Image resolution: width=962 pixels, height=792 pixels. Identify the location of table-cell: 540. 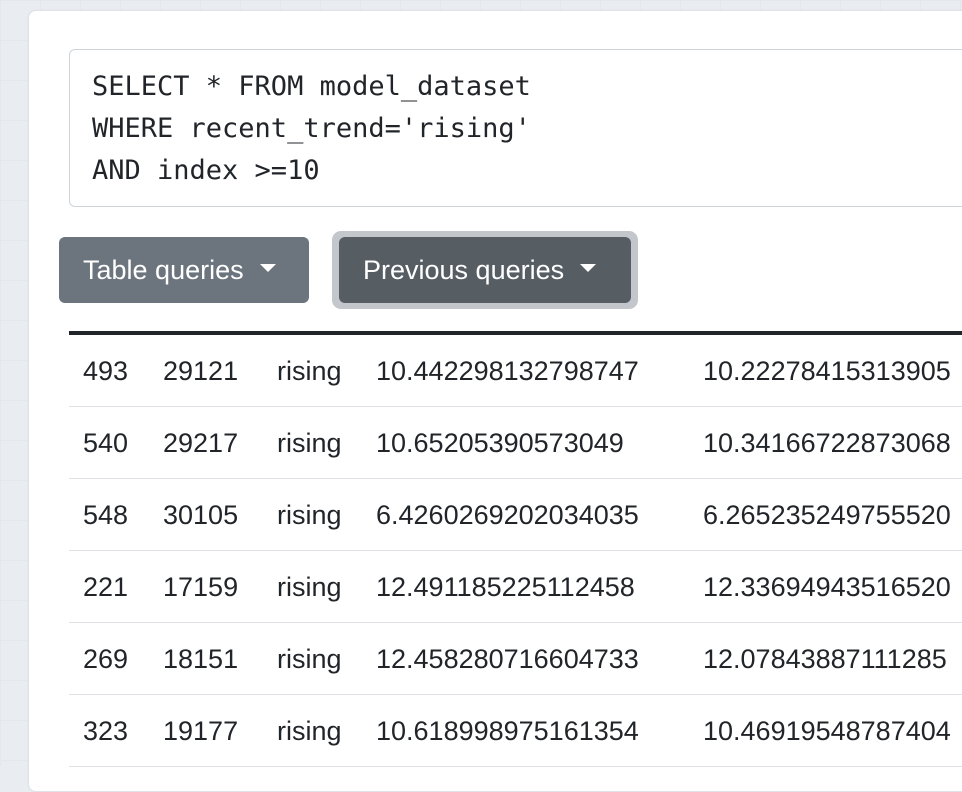
(106, 443).